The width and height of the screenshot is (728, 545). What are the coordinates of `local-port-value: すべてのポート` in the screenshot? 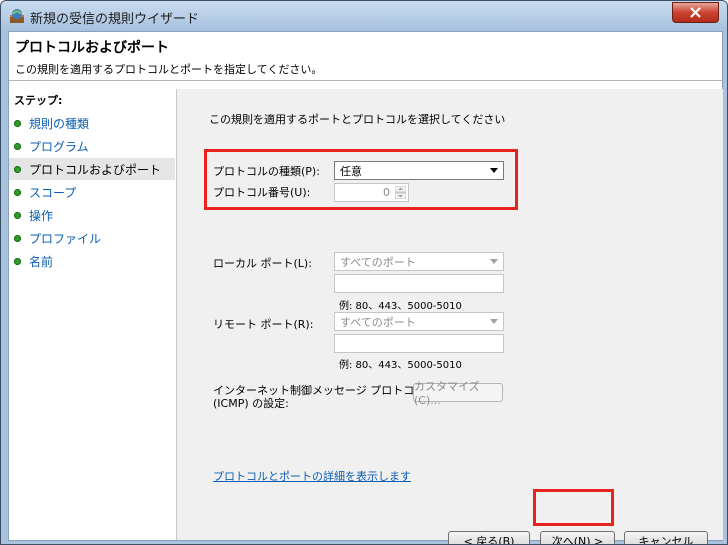 It's located at (378, 262).